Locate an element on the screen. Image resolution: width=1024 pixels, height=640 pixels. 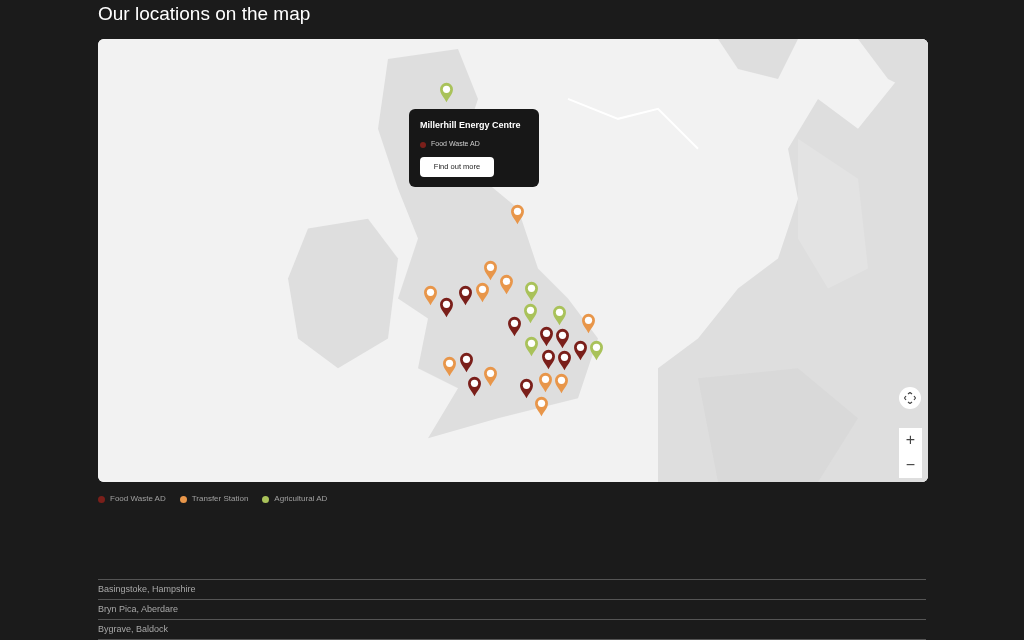
recenter-icon is located at coordinates (910, 397).